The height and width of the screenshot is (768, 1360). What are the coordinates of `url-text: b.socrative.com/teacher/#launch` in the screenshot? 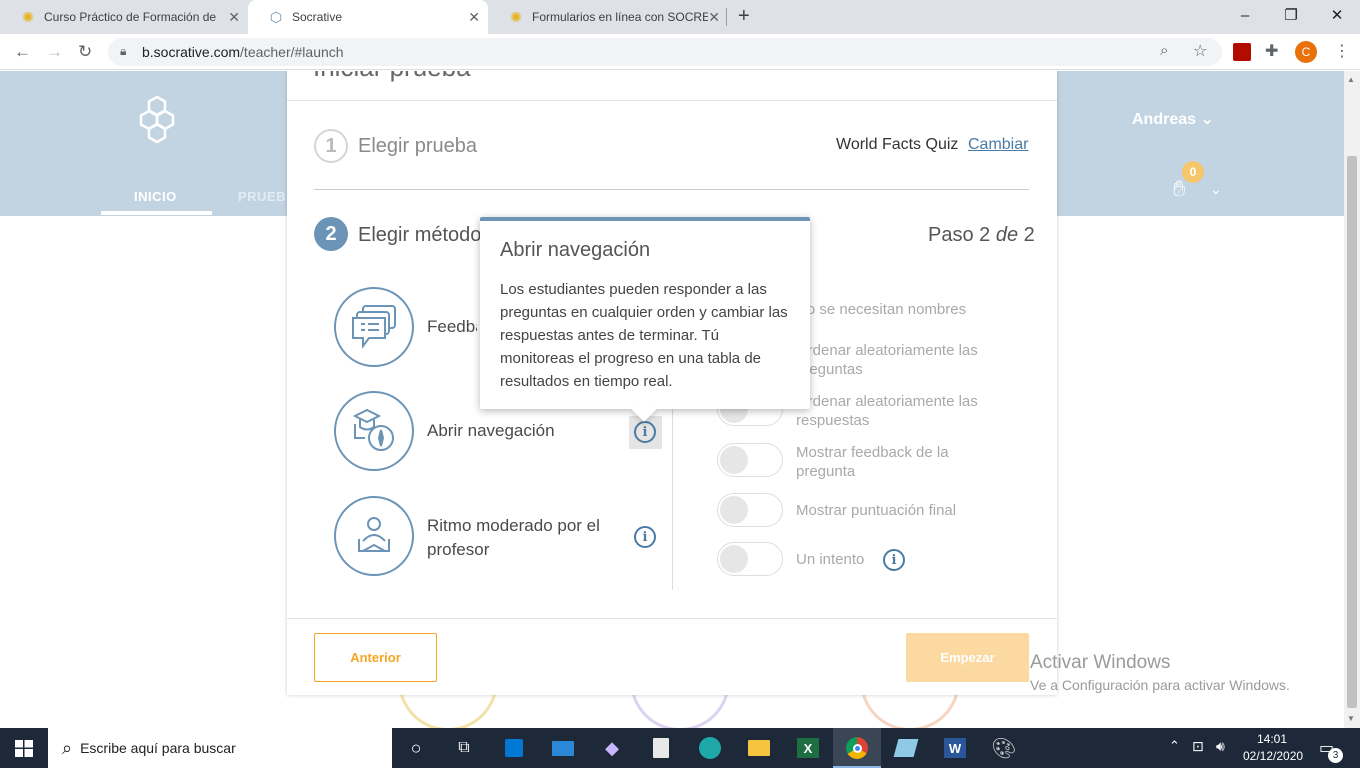 It's located at (243, 52).